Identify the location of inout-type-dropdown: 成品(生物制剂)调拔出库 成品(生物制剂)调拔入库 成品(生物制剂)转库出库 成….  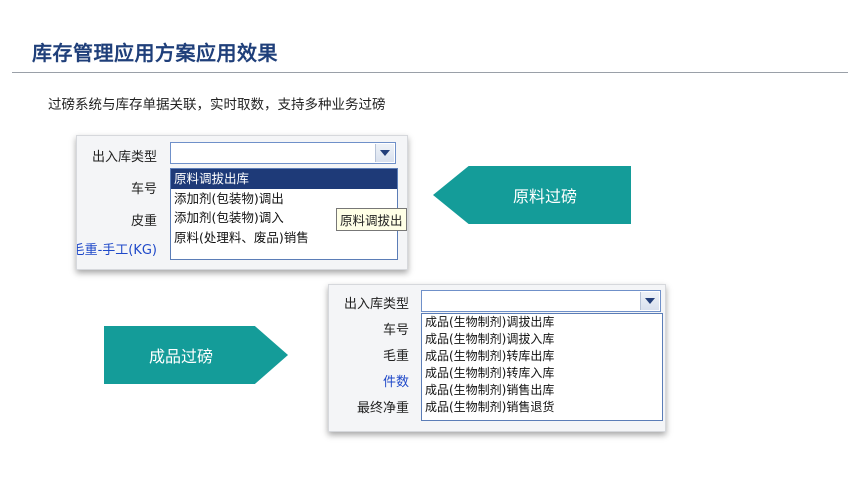
(542, 367).